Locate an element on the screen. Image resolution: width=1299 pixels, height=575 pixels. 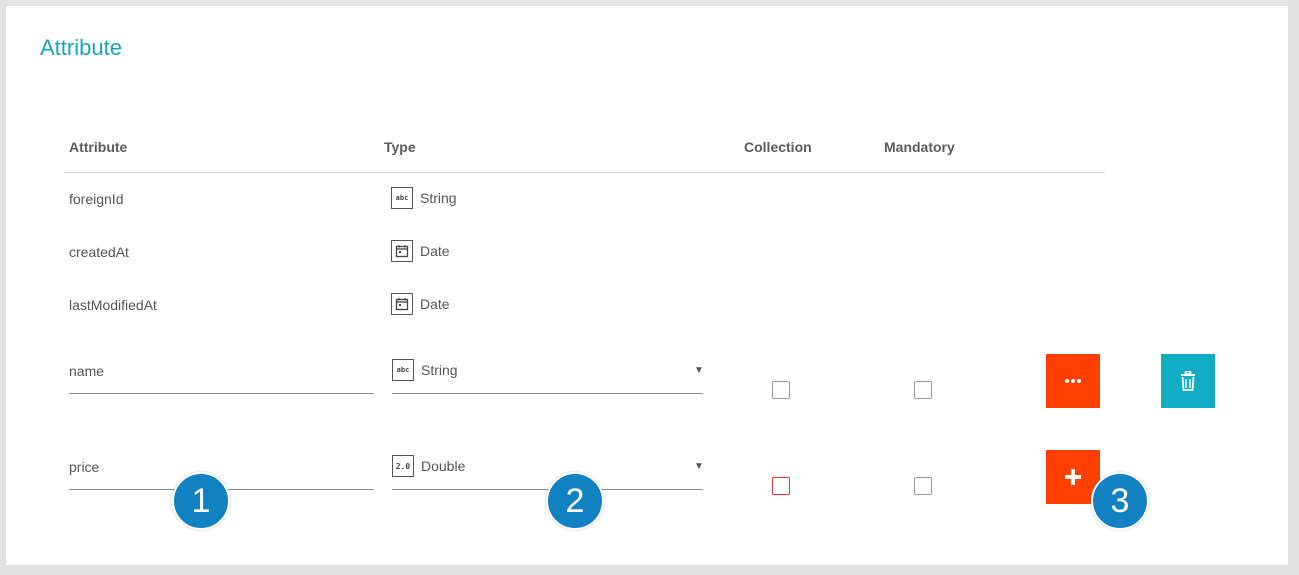
header-divider is located at coordinates (584, 172).